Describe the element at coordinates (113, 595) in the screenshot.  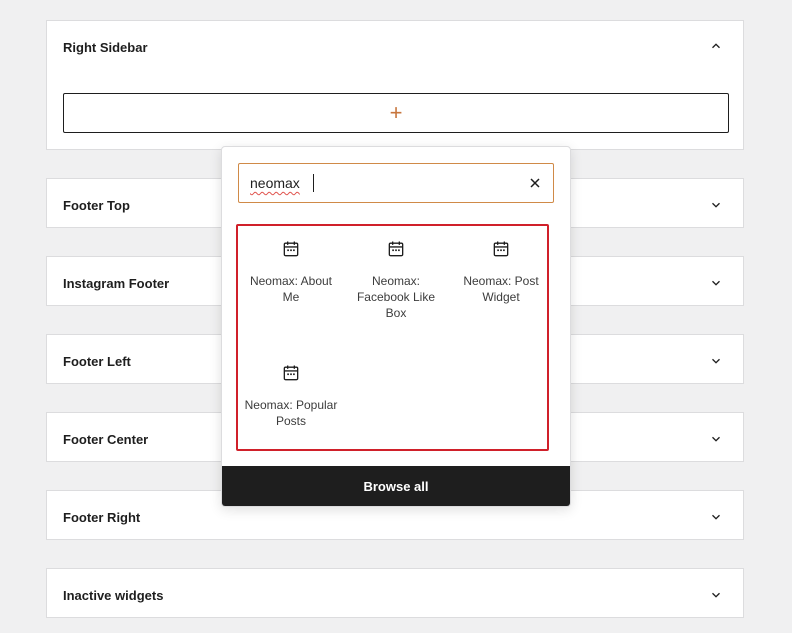
I see `panel-title: Inactive widgets` at that location.